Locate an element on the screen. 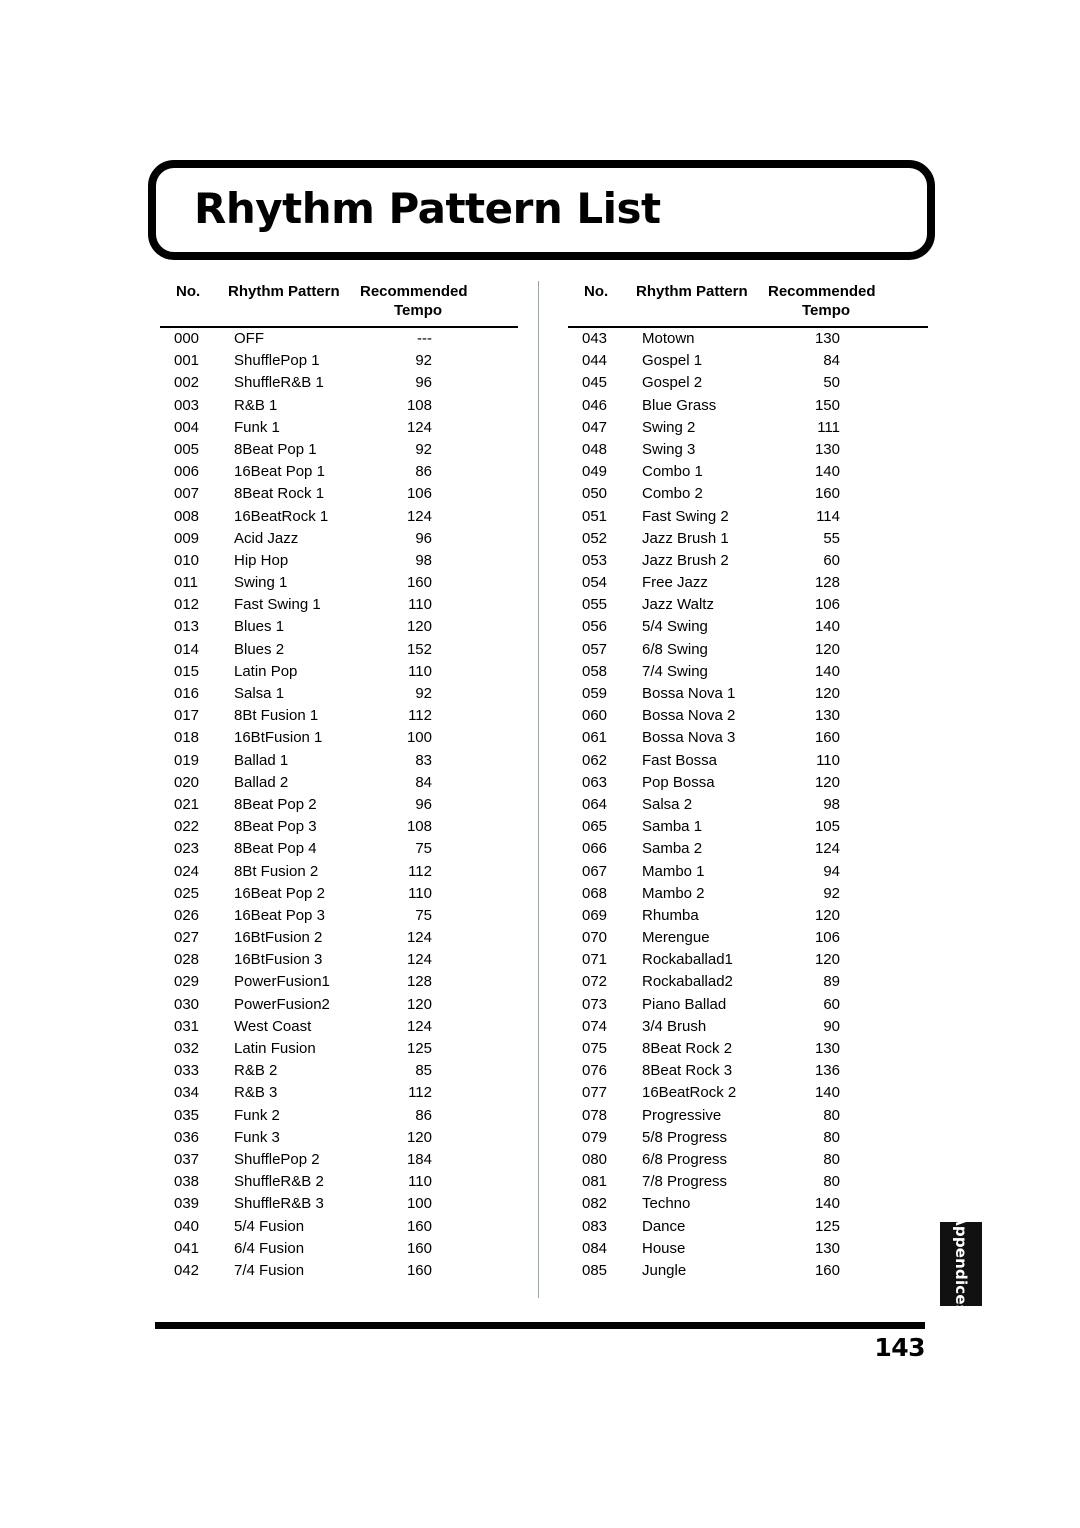 The image size is (1080, 1528). table-row: 021 8Beat Pop 2 96 is located at coordinates (339, 805).